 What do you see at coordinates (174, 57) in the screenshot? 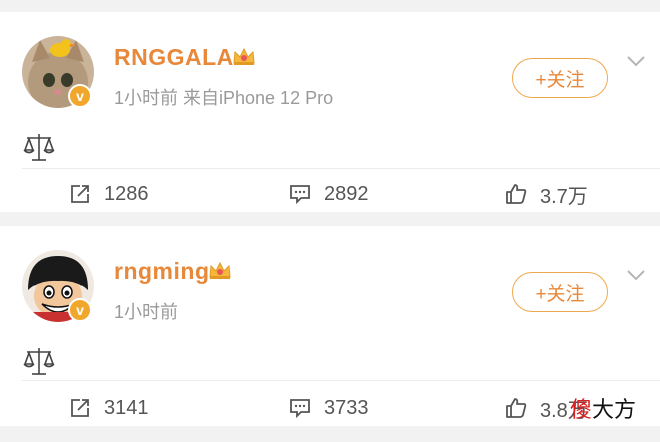
I see `username: RNGGALA` at bounding box center [174, 57].